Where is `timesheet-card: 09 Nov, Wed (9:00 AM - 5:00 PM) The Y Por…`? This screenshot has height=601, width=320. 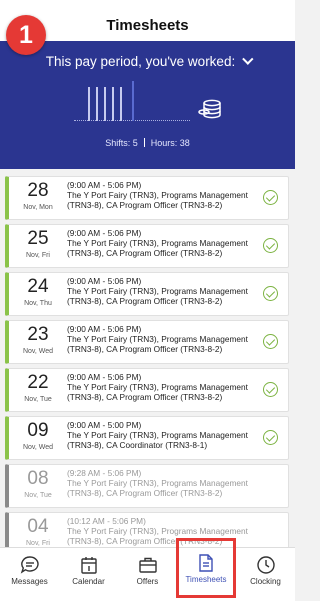
timesheet-card: 09 Nov, Wed (9:00 AM - 5:00 PM) The Y Por… is located at coordinates (147, 438).